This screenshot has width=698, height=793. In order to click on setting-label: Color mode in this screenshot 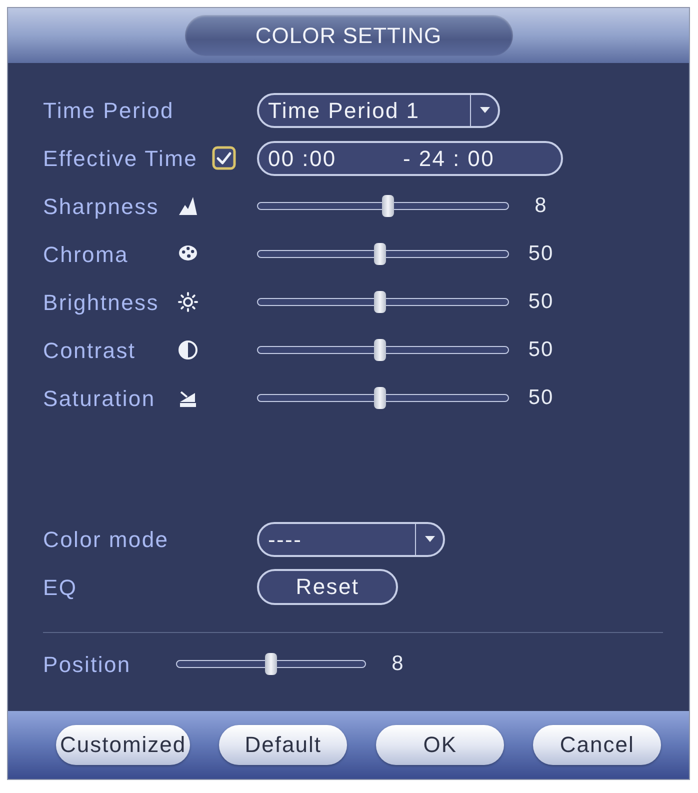, I will do `click(106, 540)`.